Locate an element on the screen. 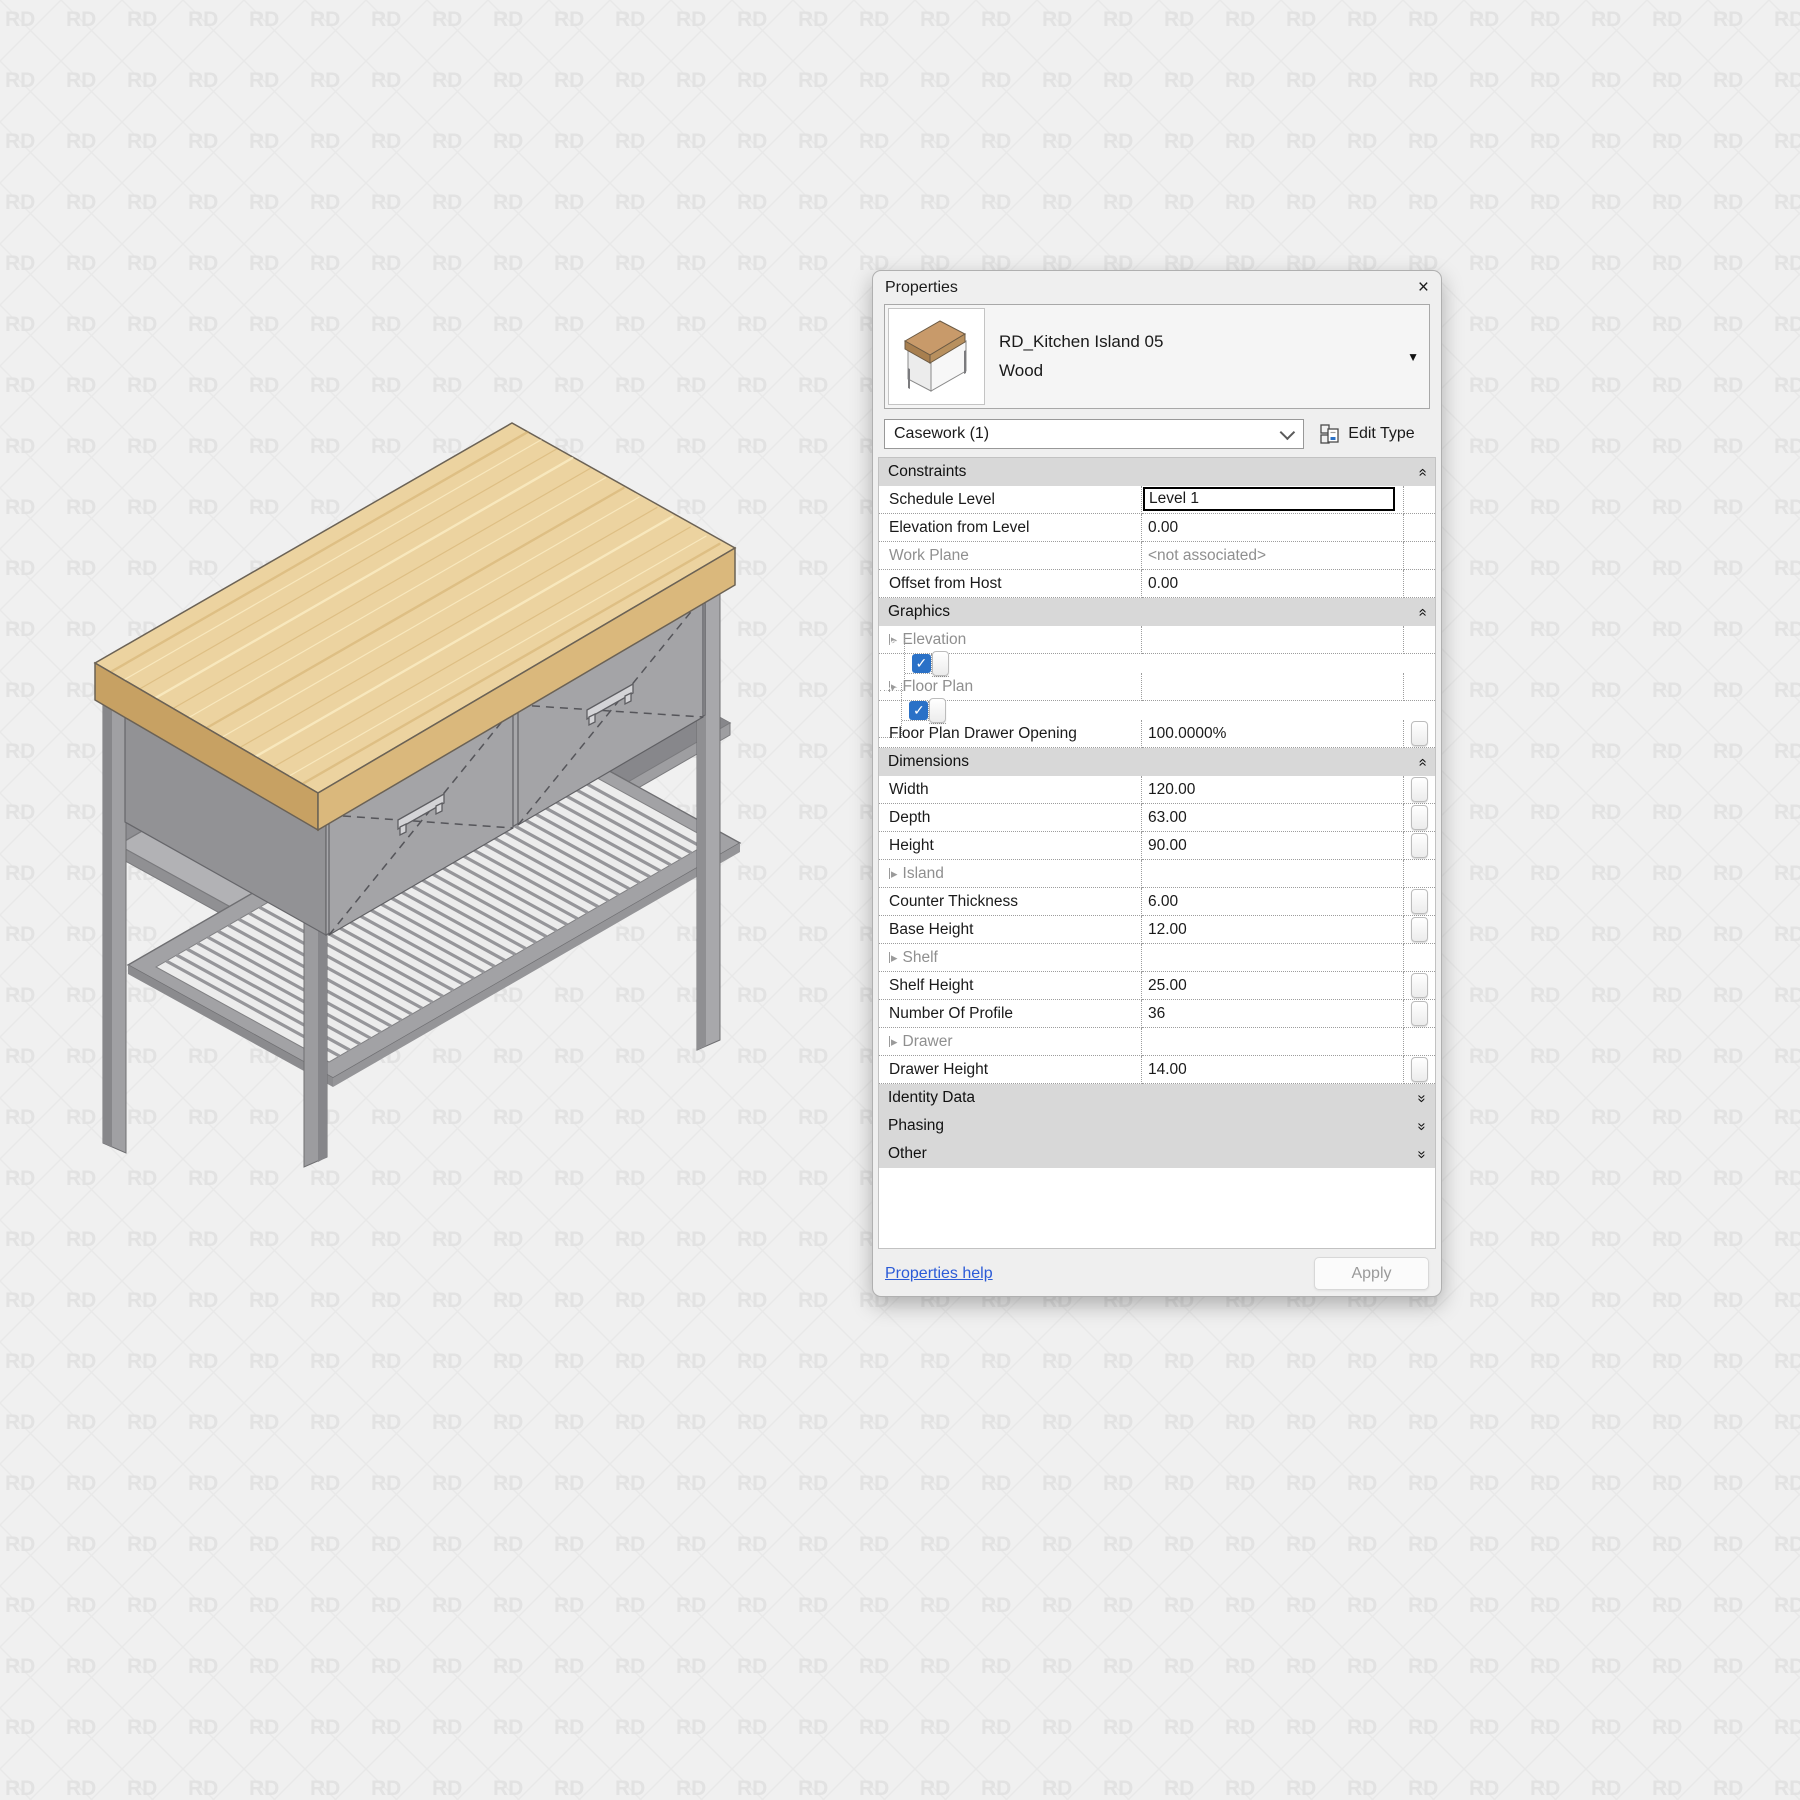  panel-titlebar: Properties × is located at coordinates (1157, 287).